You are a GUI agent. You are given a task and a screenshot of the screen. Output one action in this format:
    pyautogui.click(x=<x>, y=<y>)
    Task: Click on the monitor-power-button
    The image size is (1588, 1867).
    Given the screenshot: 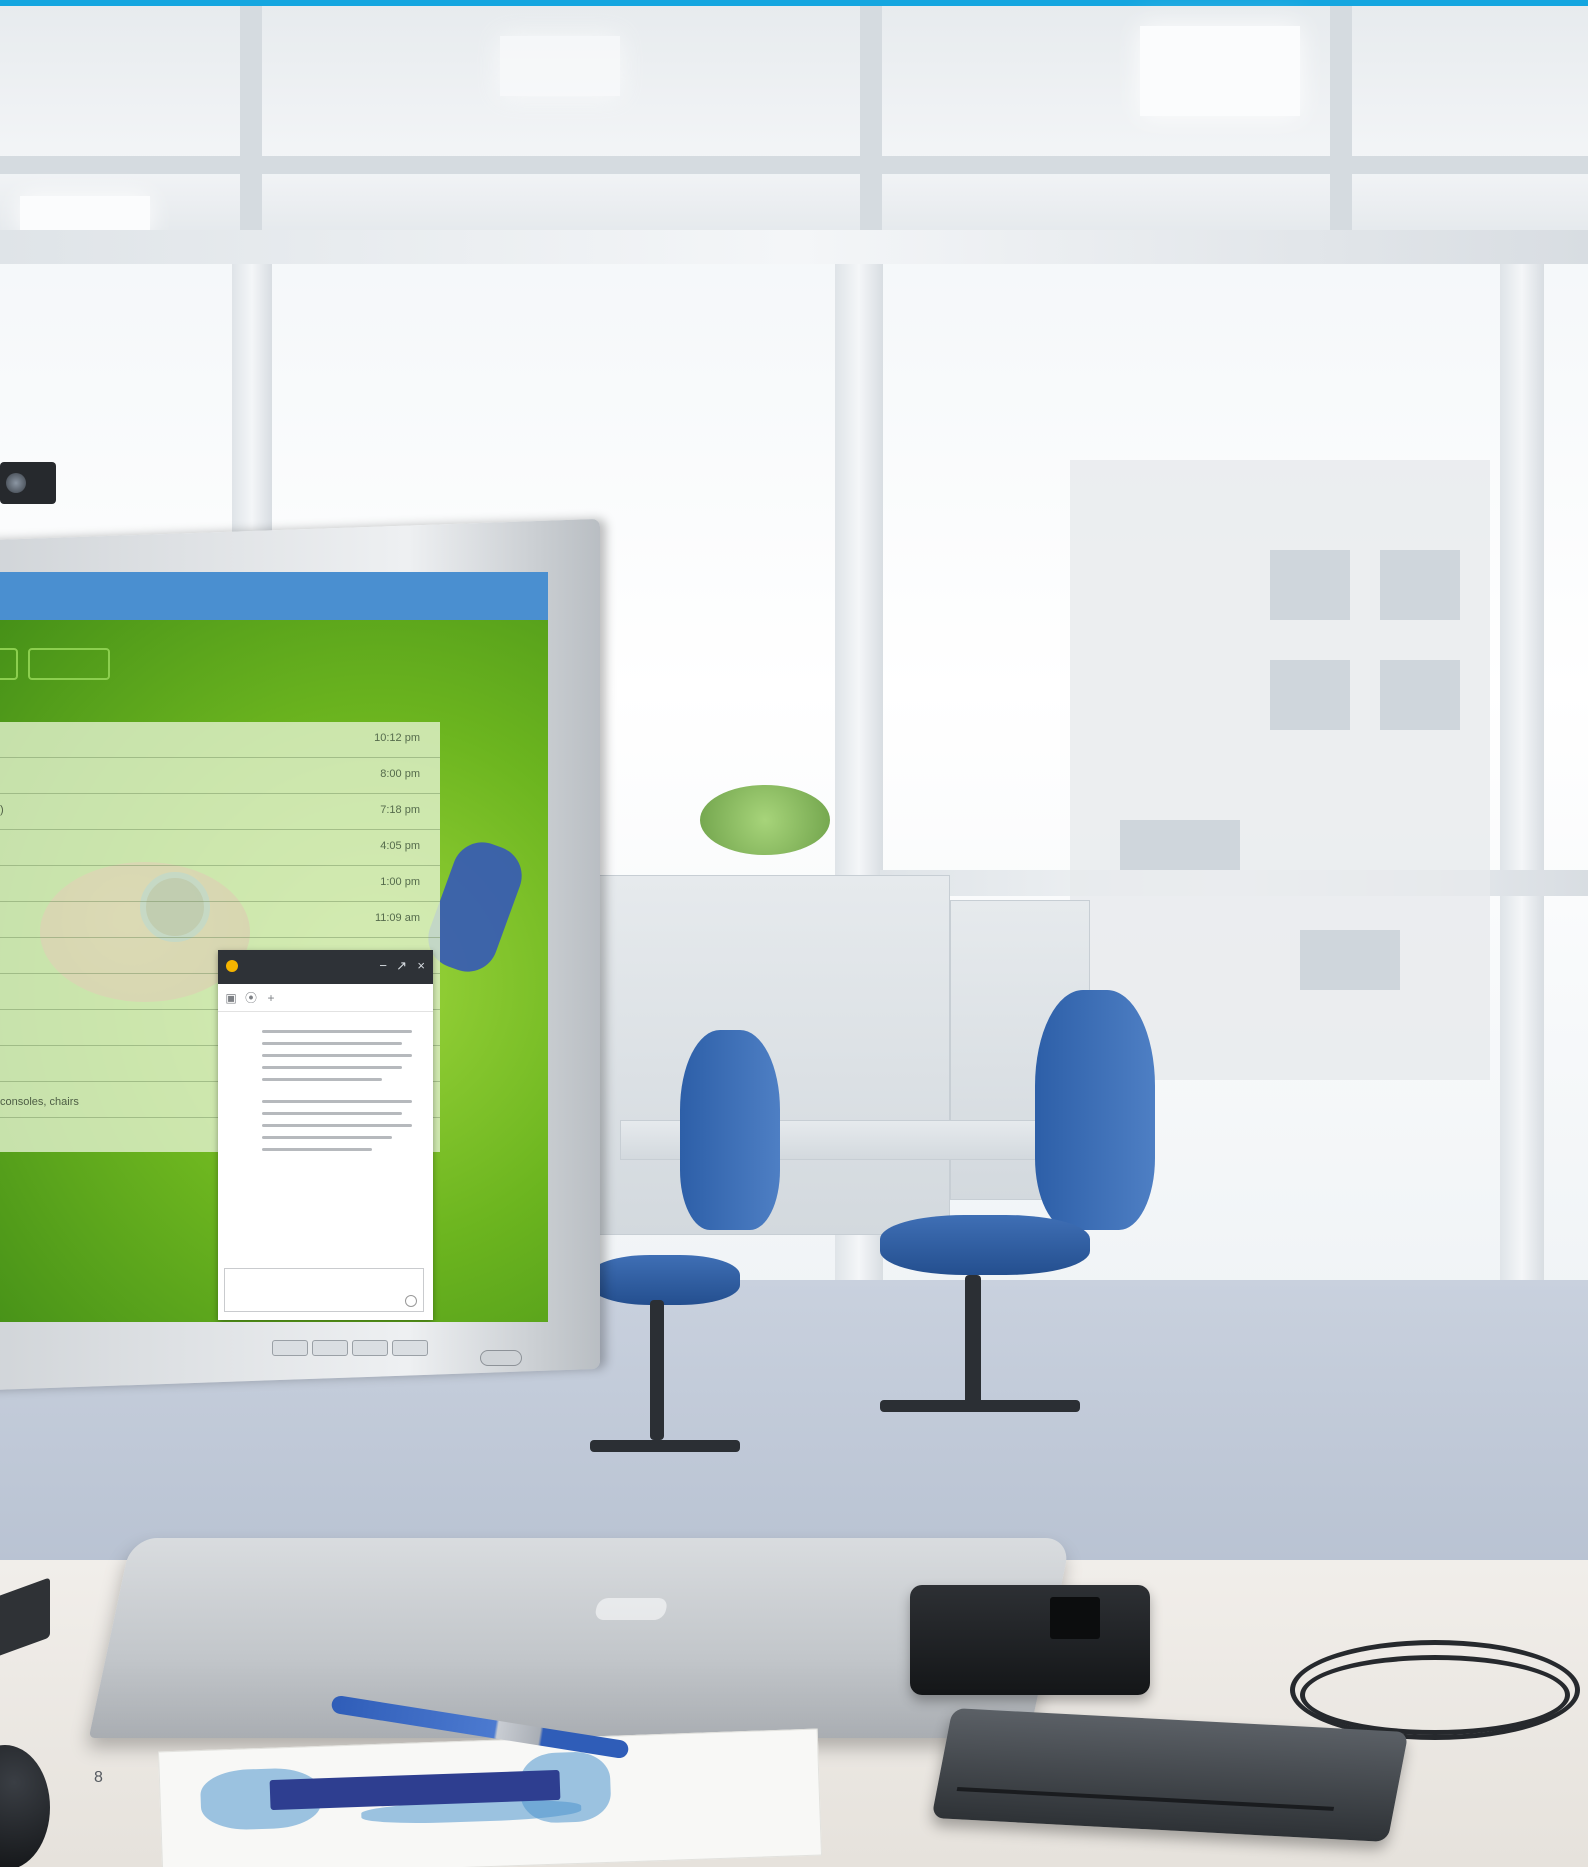 What is the action you would take?
    pyautogui.click(x=501, y=1358)
    